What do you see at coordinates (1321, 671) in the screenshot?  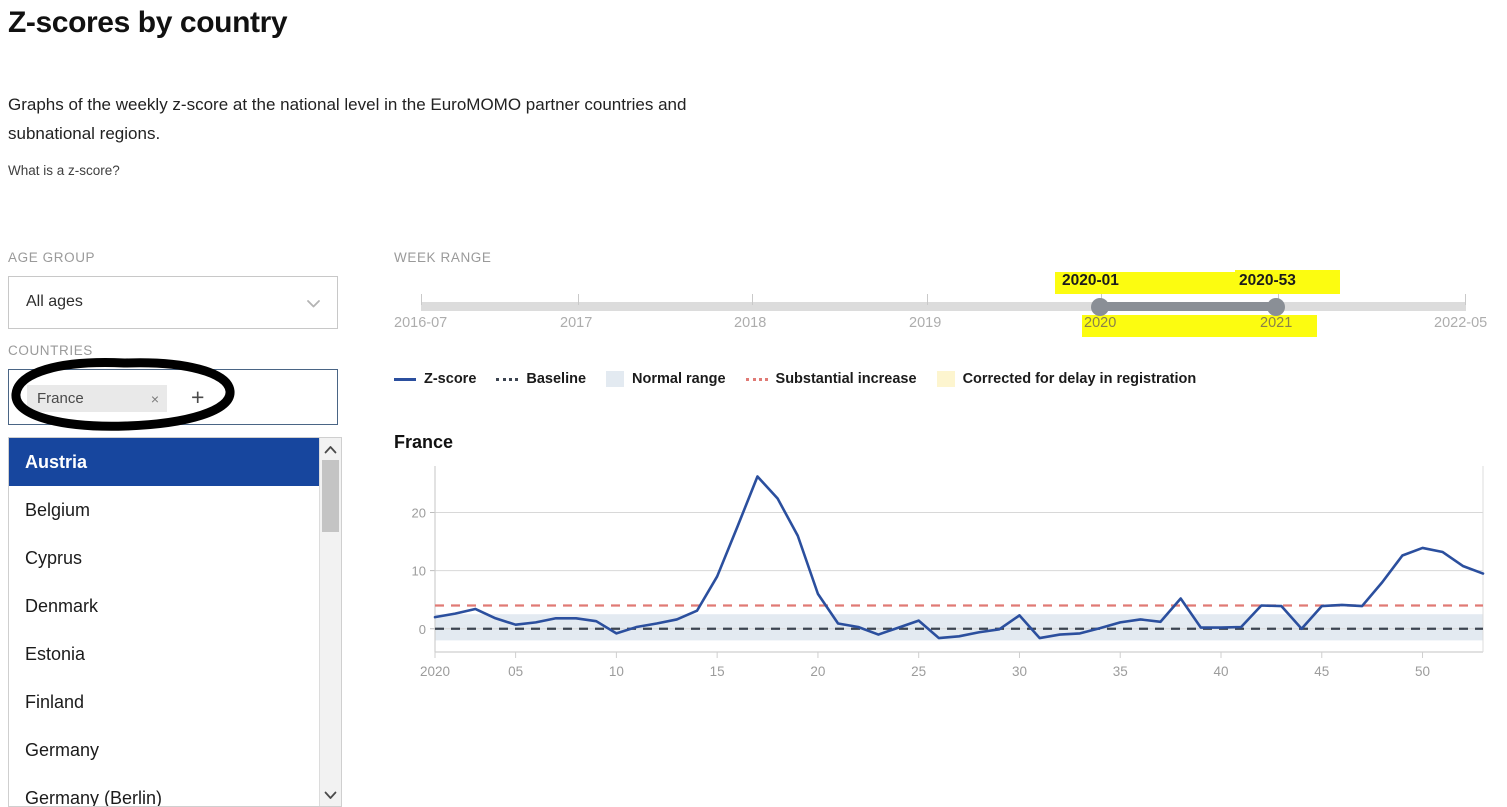 I see `chart-xtick-label: 45` at bounding box center [1321, 671].